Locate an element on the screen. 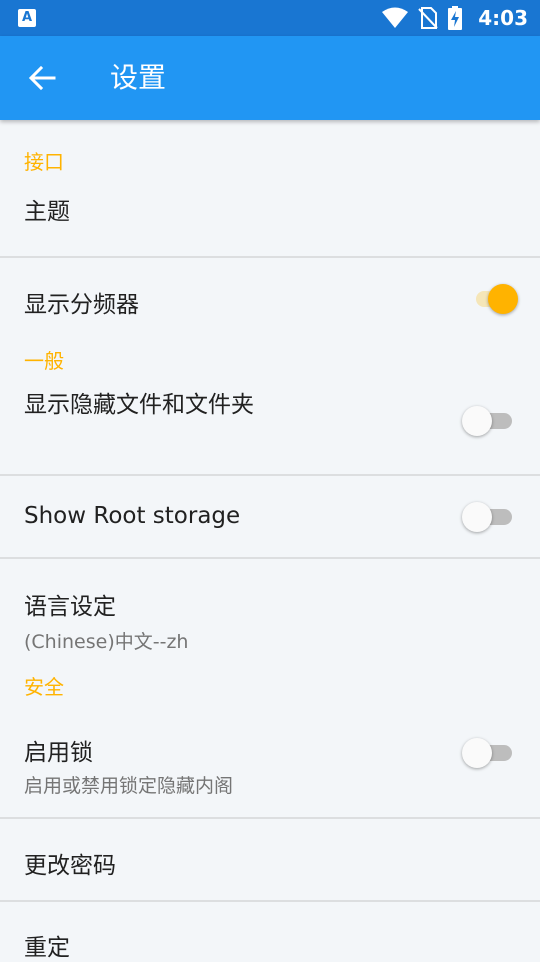 The image size is (540, 962). battery-charging-icon is located at coordinates (455, 18).